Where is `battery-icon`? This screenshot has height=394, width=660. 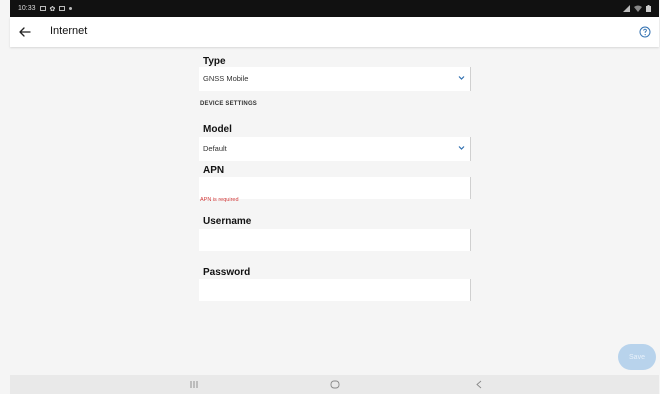 battery-icon is located at coordinates (648, 8).